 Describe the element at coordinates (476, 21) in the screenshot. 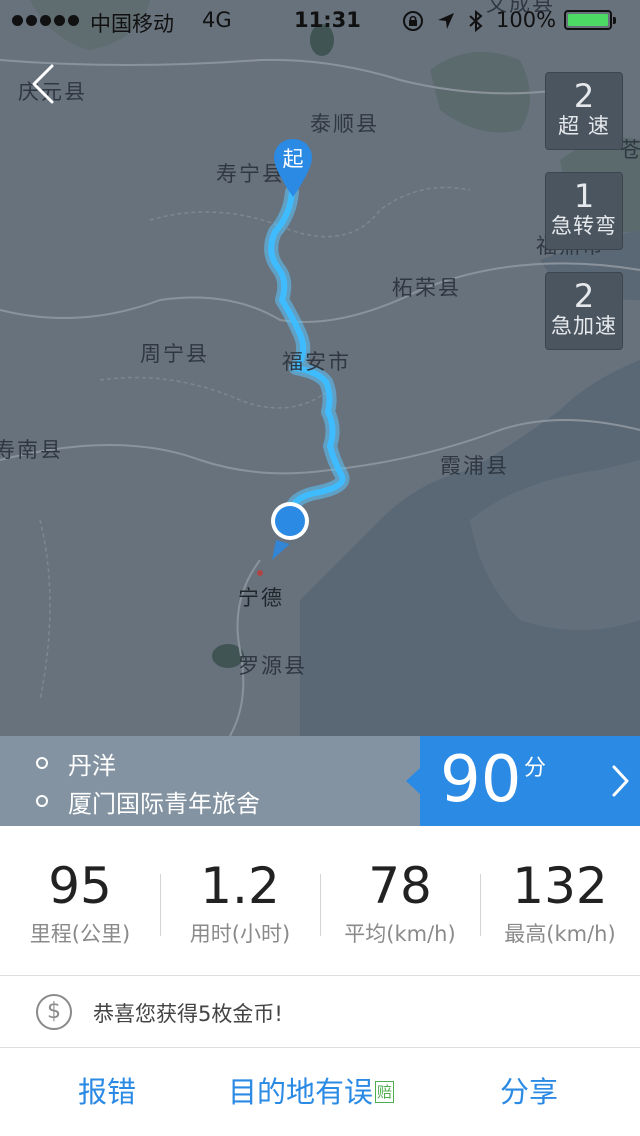

I see `bluetooth-icon` at that location.